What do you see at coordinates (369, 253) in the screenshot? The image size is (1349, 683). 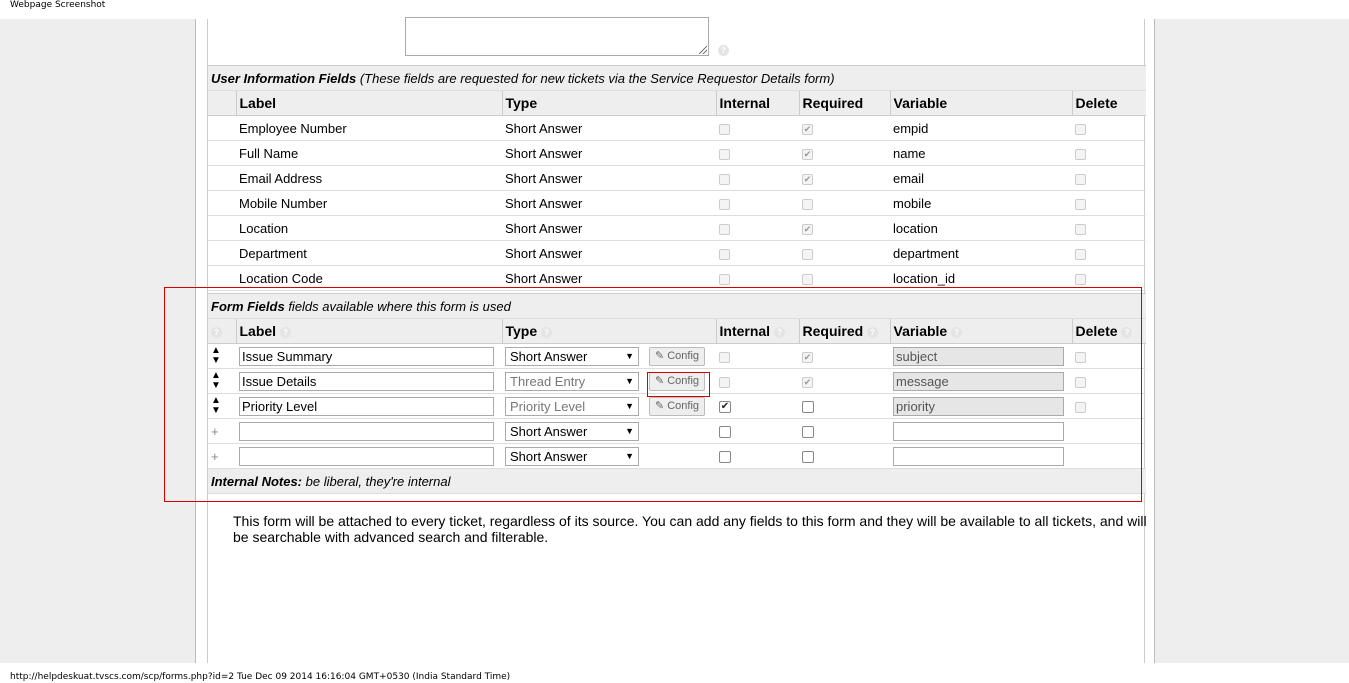 I see `field-label: Department` at bounding box center [369, 253].